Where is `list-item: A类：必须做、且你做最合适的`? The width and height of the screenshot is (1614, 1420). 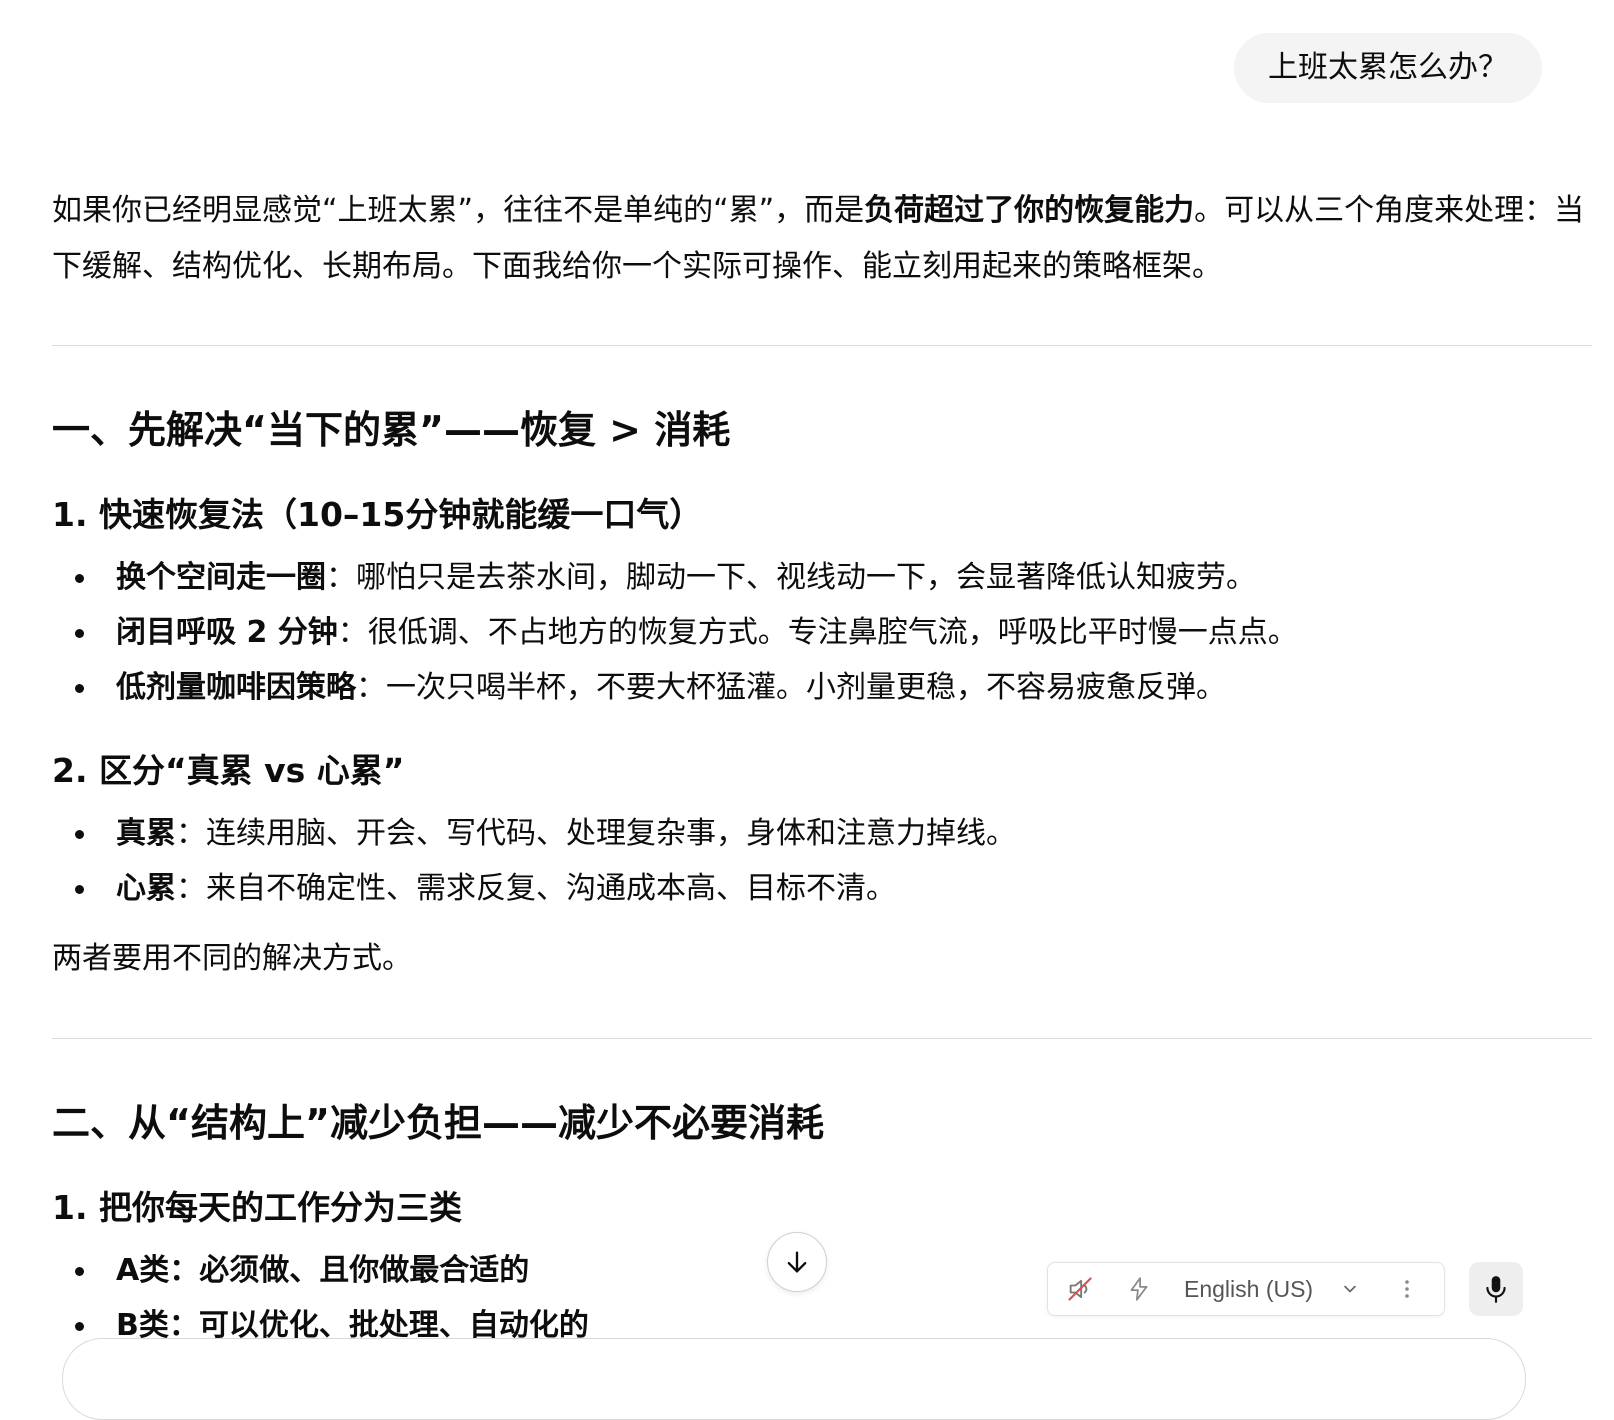
list-item: A类：必须做、且你做最合适的 is located at coordinates (320, 1270).